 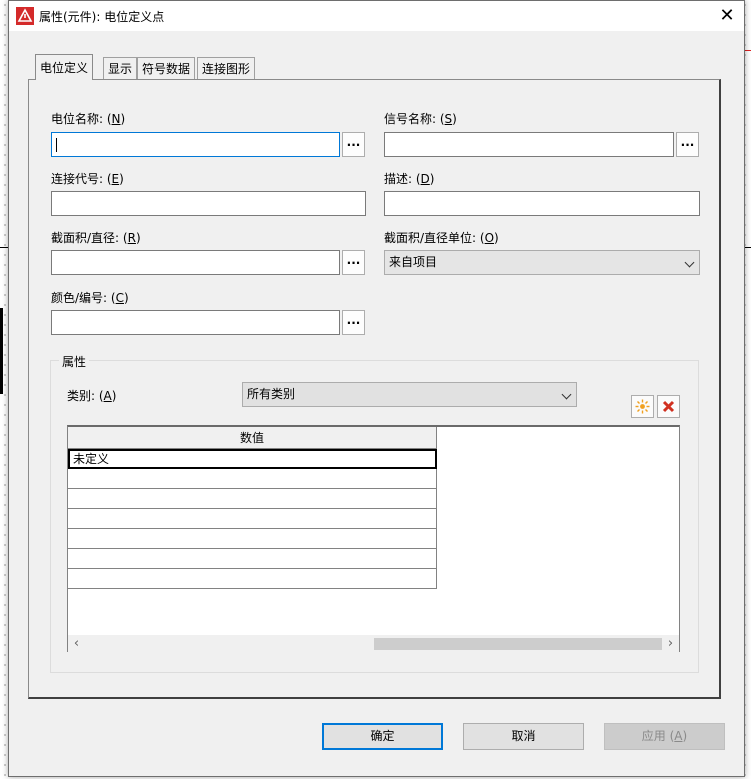 I want to click on eplan-logo-icon, so click(x=25, y=16).